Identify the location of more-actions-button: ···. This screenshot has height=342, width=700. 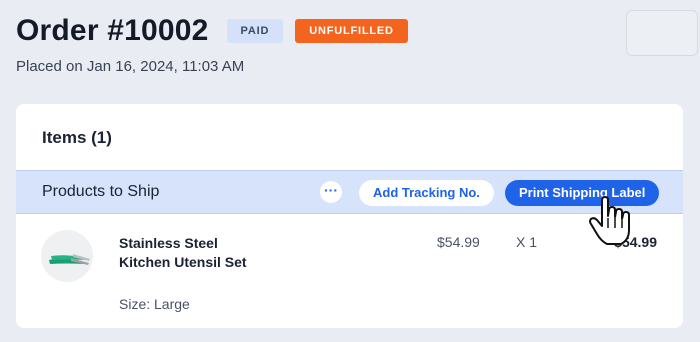
(331, 192).